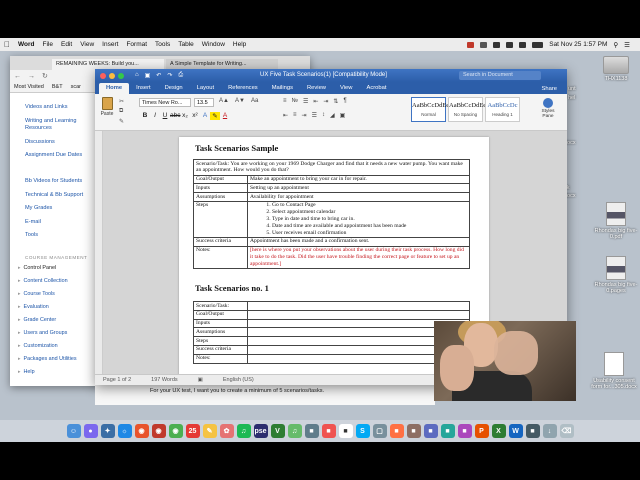 The width and height of the screenshot is (640, 480). Describe the element at coordinates (110, 44) in the screenshot. I see `menu-insert: Insert` at that location.